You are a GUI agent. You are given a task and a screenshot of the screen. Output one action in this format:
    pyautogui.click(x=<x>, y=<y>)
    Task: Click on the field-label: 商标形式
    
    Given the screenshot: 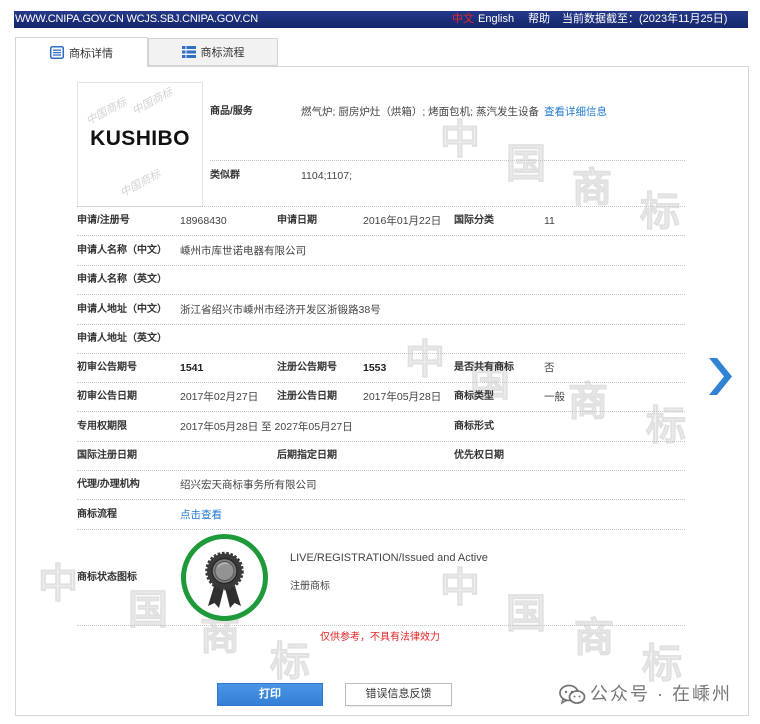 What is the action you would take?
    pyautogui.click(x=474, y=426)
    